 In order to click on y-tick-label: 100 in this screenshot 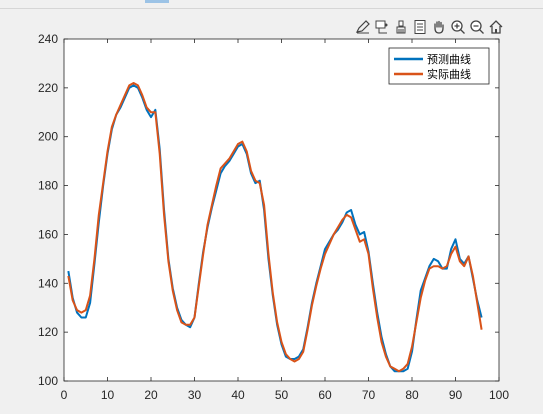, I will do `click(48, 381)`.